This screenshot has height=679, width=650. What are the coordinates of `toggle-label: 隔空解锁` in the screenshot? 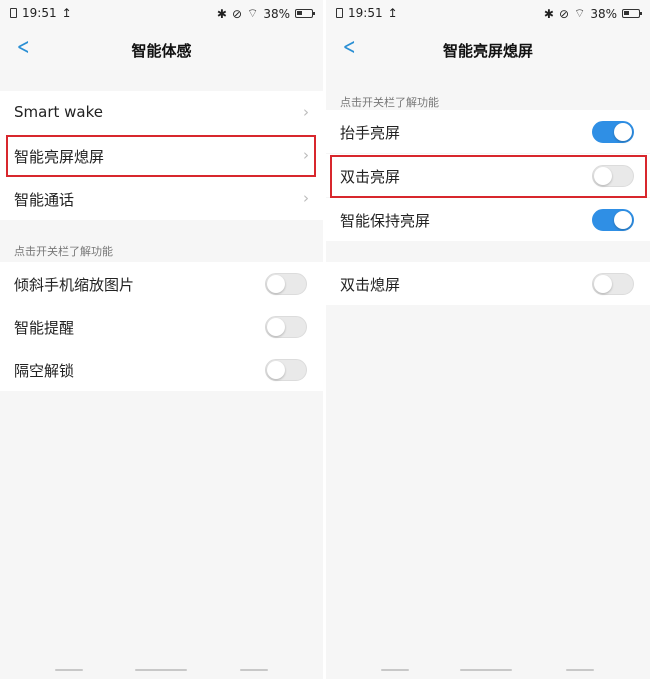 It's located at (44, 371).